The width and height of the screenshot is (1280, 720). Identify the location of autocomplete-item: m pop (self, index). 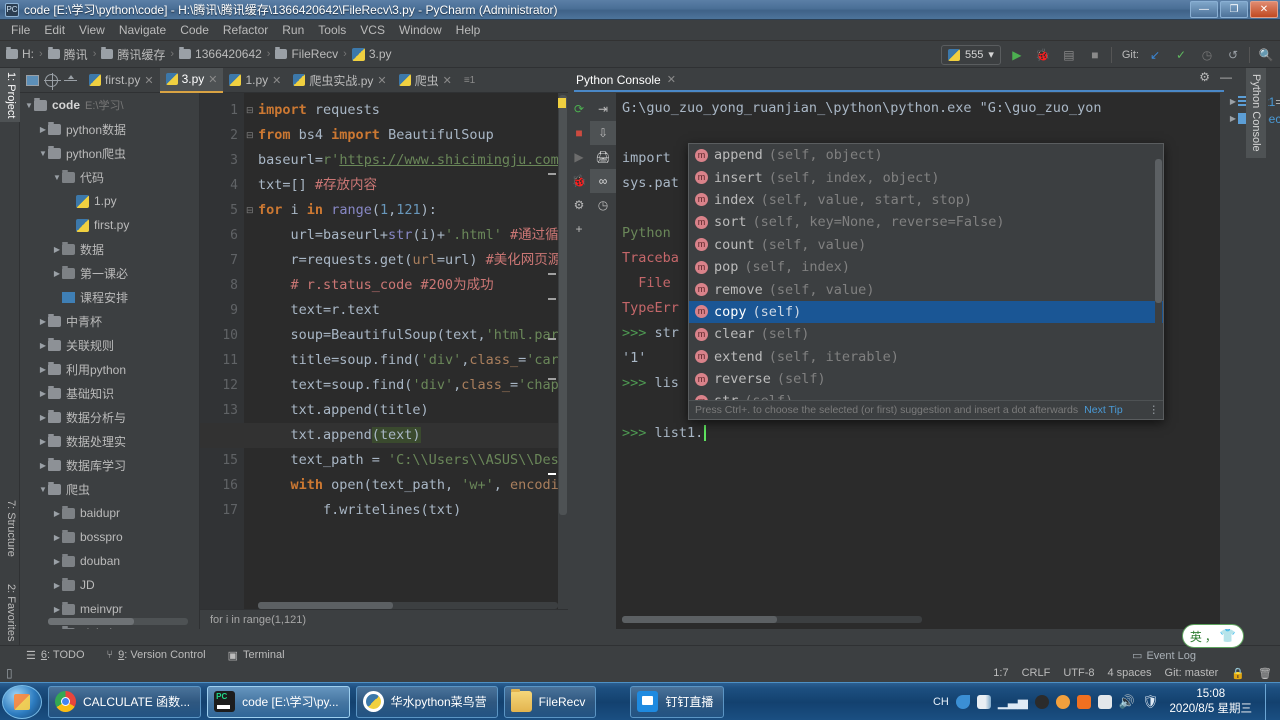
(926, 267).